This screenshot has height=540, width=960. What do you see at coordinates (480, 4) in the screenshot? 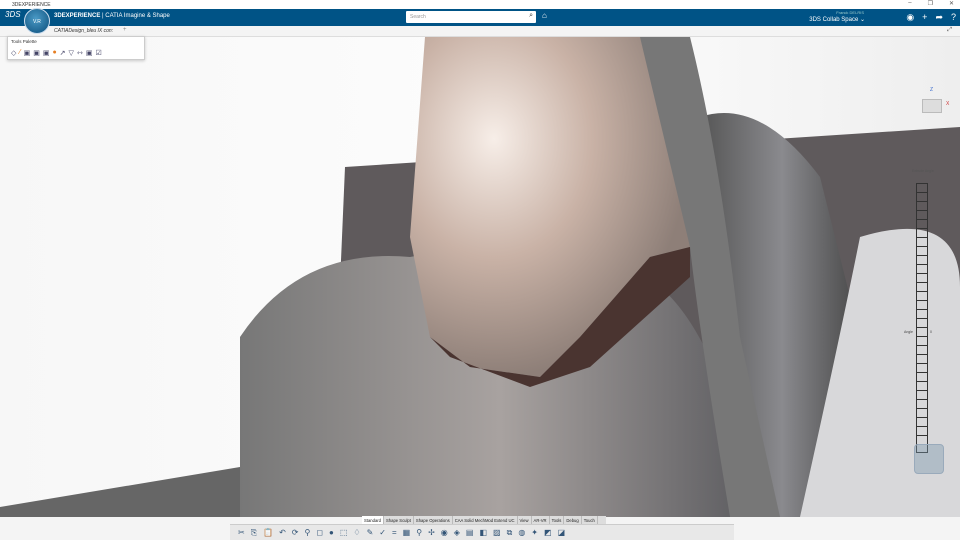
I see `window-titlebar: 3DEXPERIENCE – ❐ ✕` at bounding box center [480, 4].